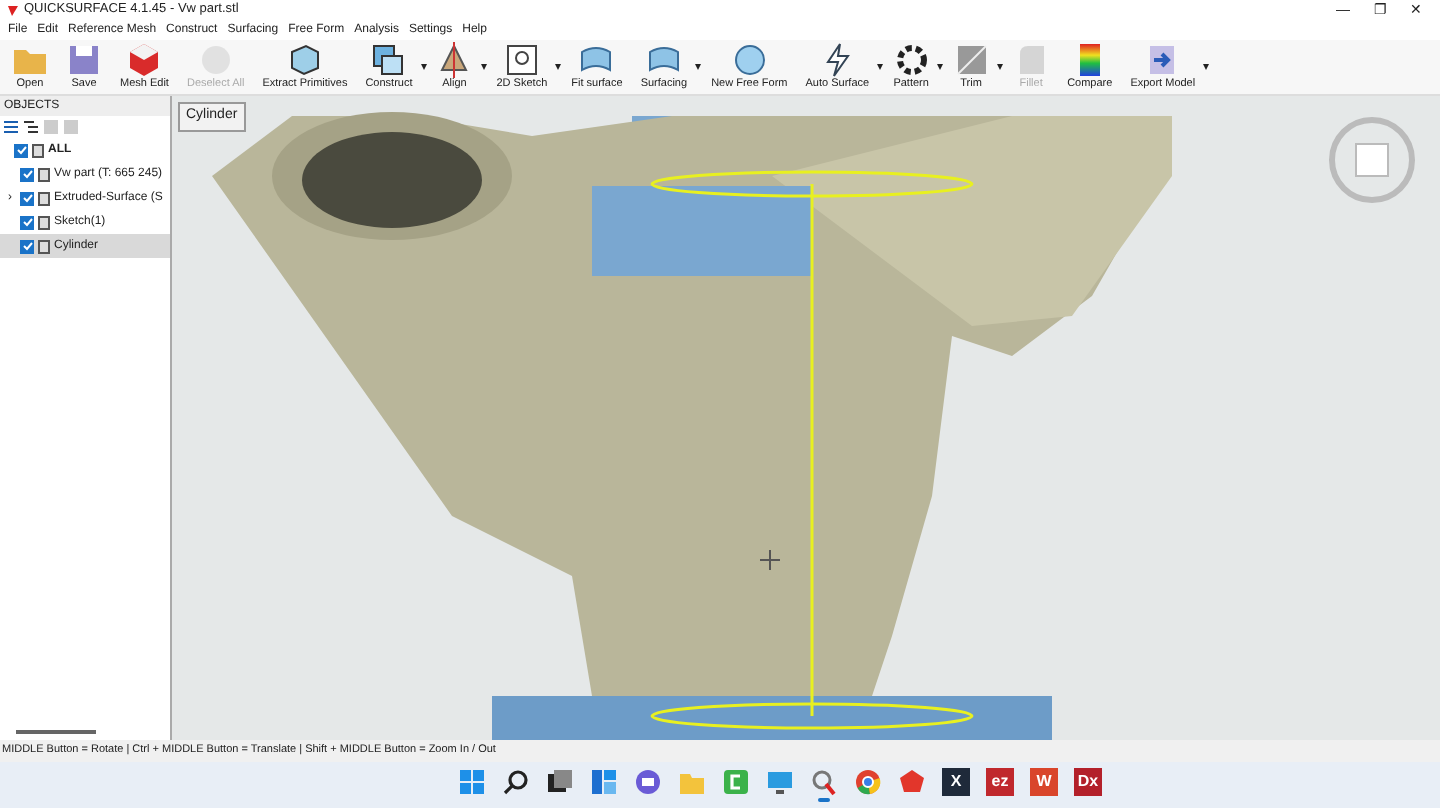 This screenshot has height=808, width=1440. What do you see at coordinates (1088, 782) in the screenshot?
I see `app-icon: Dx` at bounding box center [1088, 782].